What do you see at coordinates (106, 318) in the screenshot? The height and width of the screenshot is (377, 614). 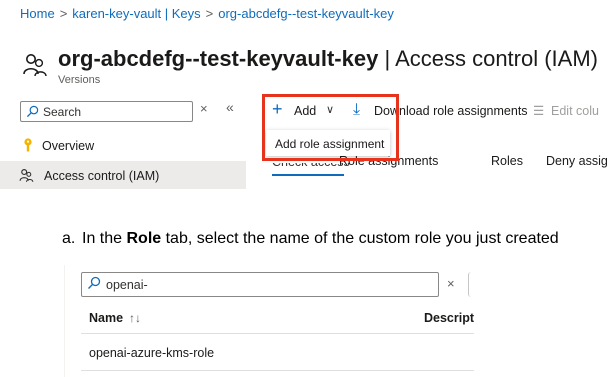 I see `column-header-label: Name` at bounding box center [106, 318].